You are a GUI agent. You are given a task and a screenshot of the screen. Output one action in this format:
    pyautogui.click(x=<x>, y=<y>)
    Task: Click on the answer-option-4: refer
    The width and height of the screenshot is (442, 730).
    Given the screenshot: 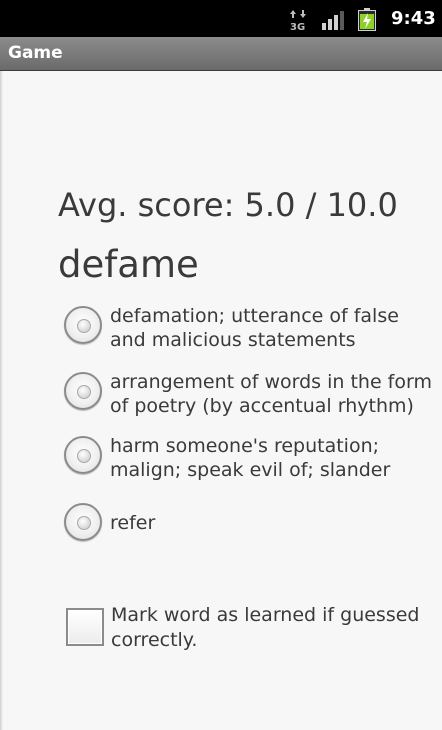 What is the action you would take?
    pyautogui.click(x=250, y=522)
    